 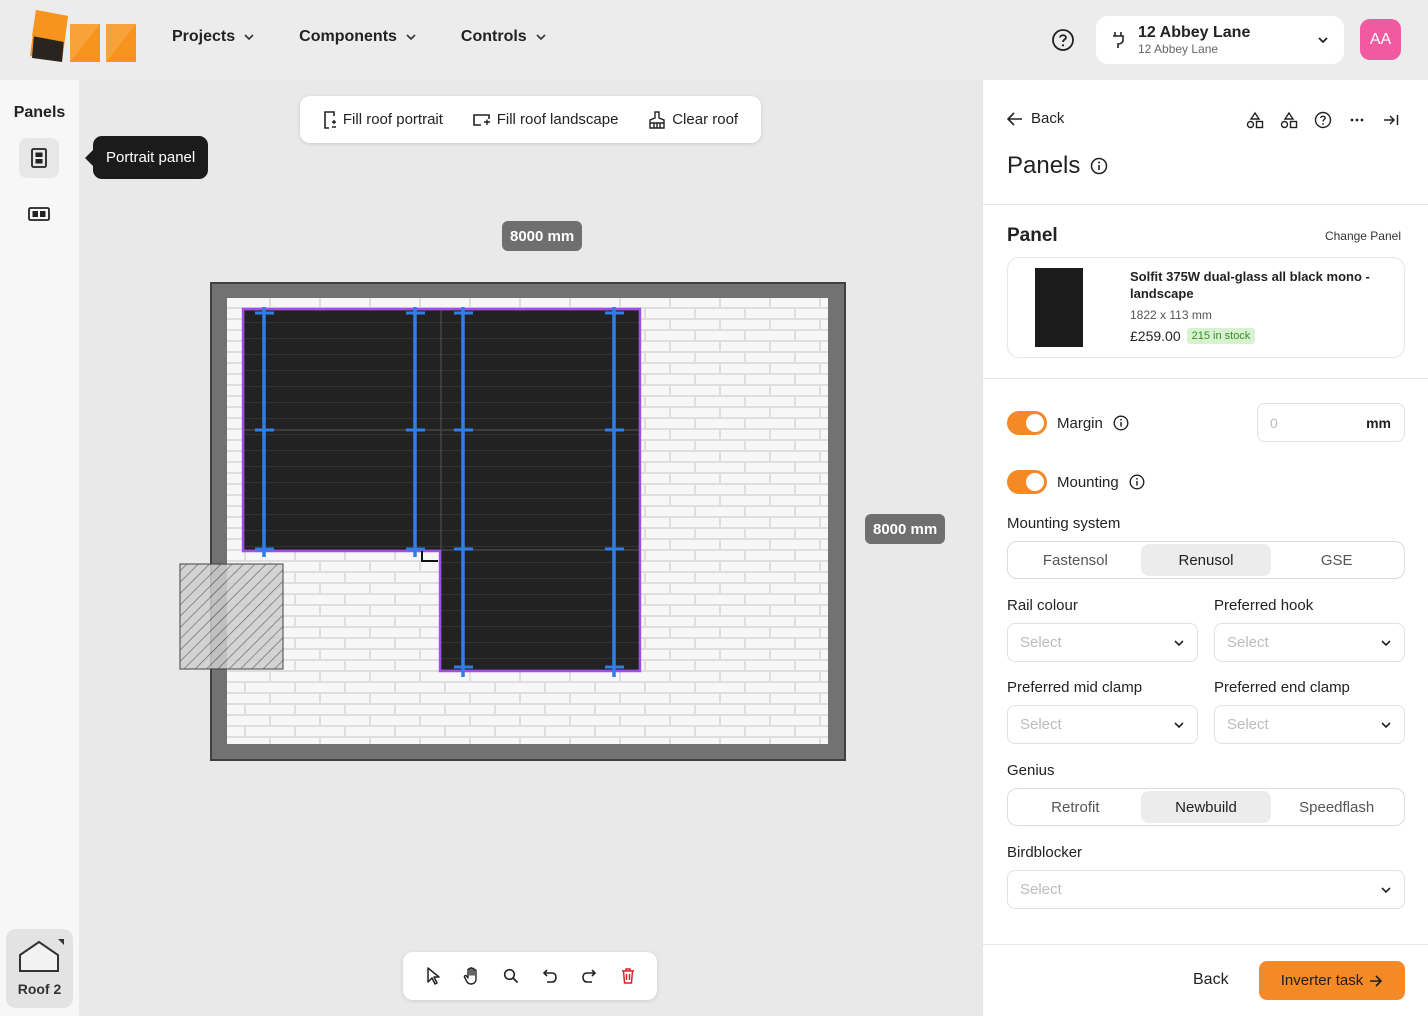 What do you see at coordinates (1391, 120) in the screenshot?
I see `collapse-sidebar-button` at bounding box center [1391, 120].